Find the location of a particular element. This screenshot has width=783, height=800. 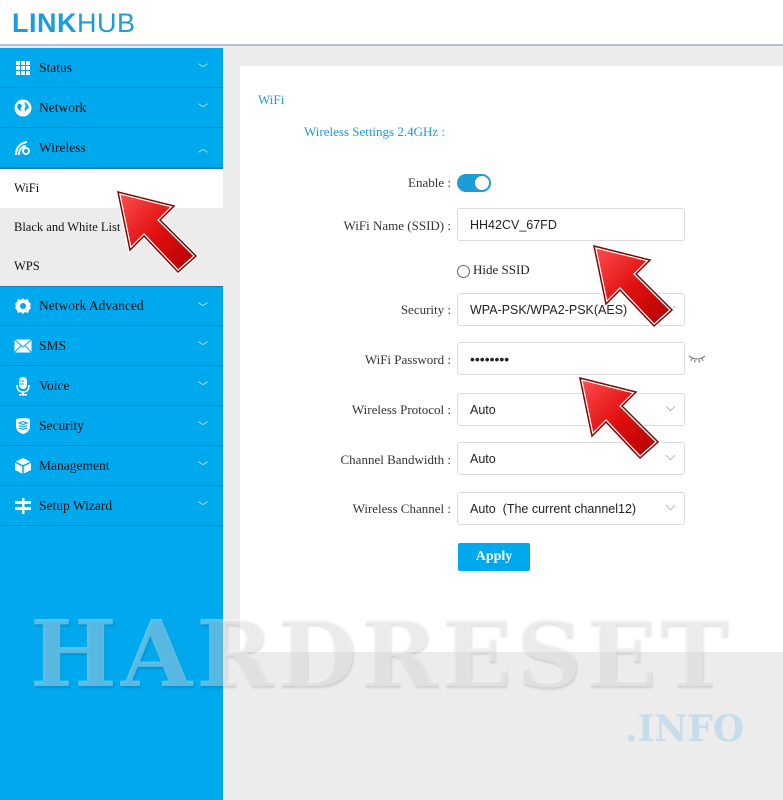

gear-icon is located at coordinates (23, 306).